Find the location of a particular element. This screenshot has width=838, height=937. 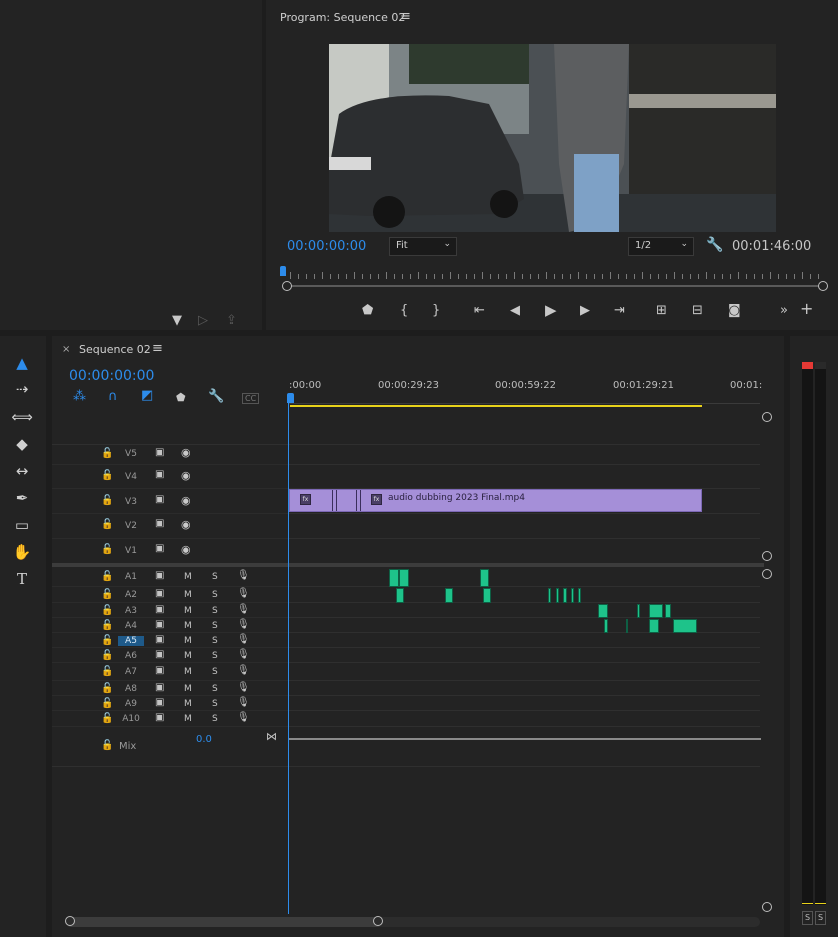

more-icon: » is located at coordinates (784, 311).